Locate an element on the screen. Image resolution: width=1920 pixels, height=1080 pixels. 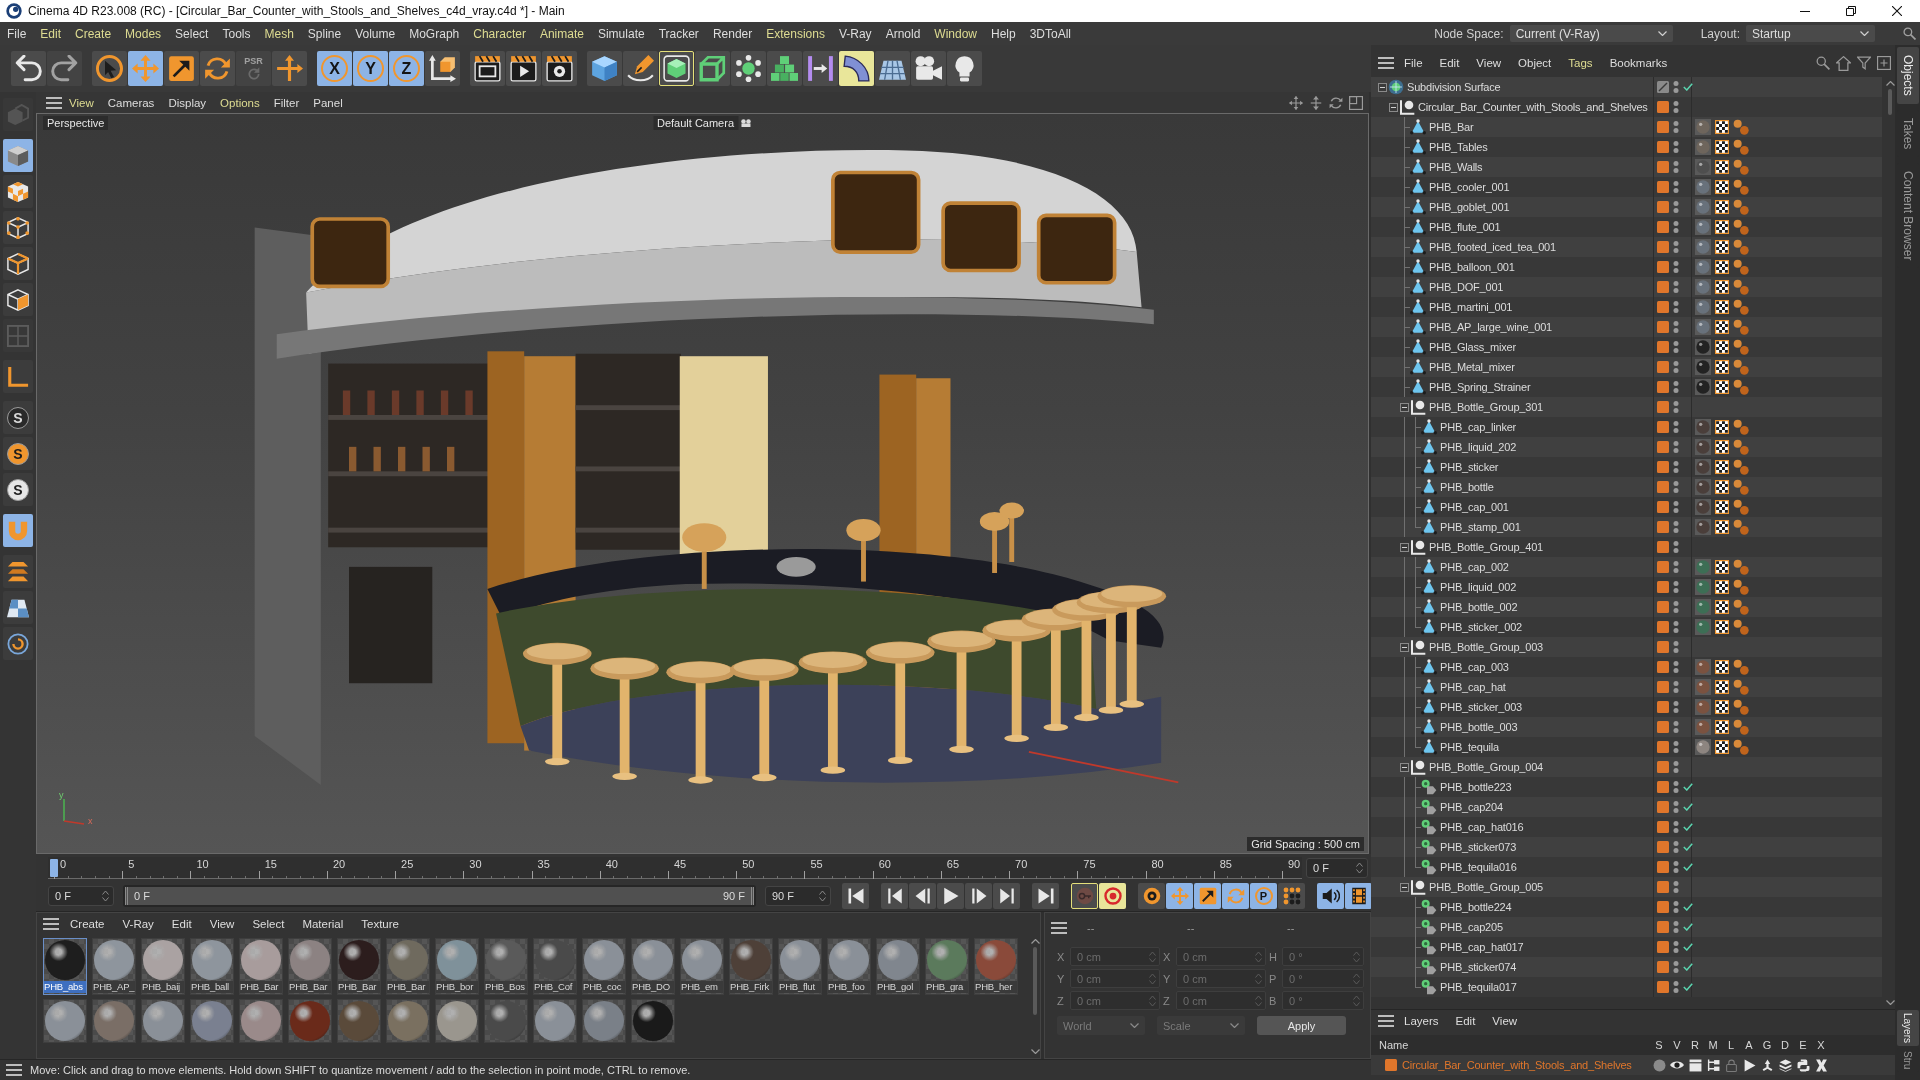
axis-lock-button: Y is located at coordinates (370, 68).